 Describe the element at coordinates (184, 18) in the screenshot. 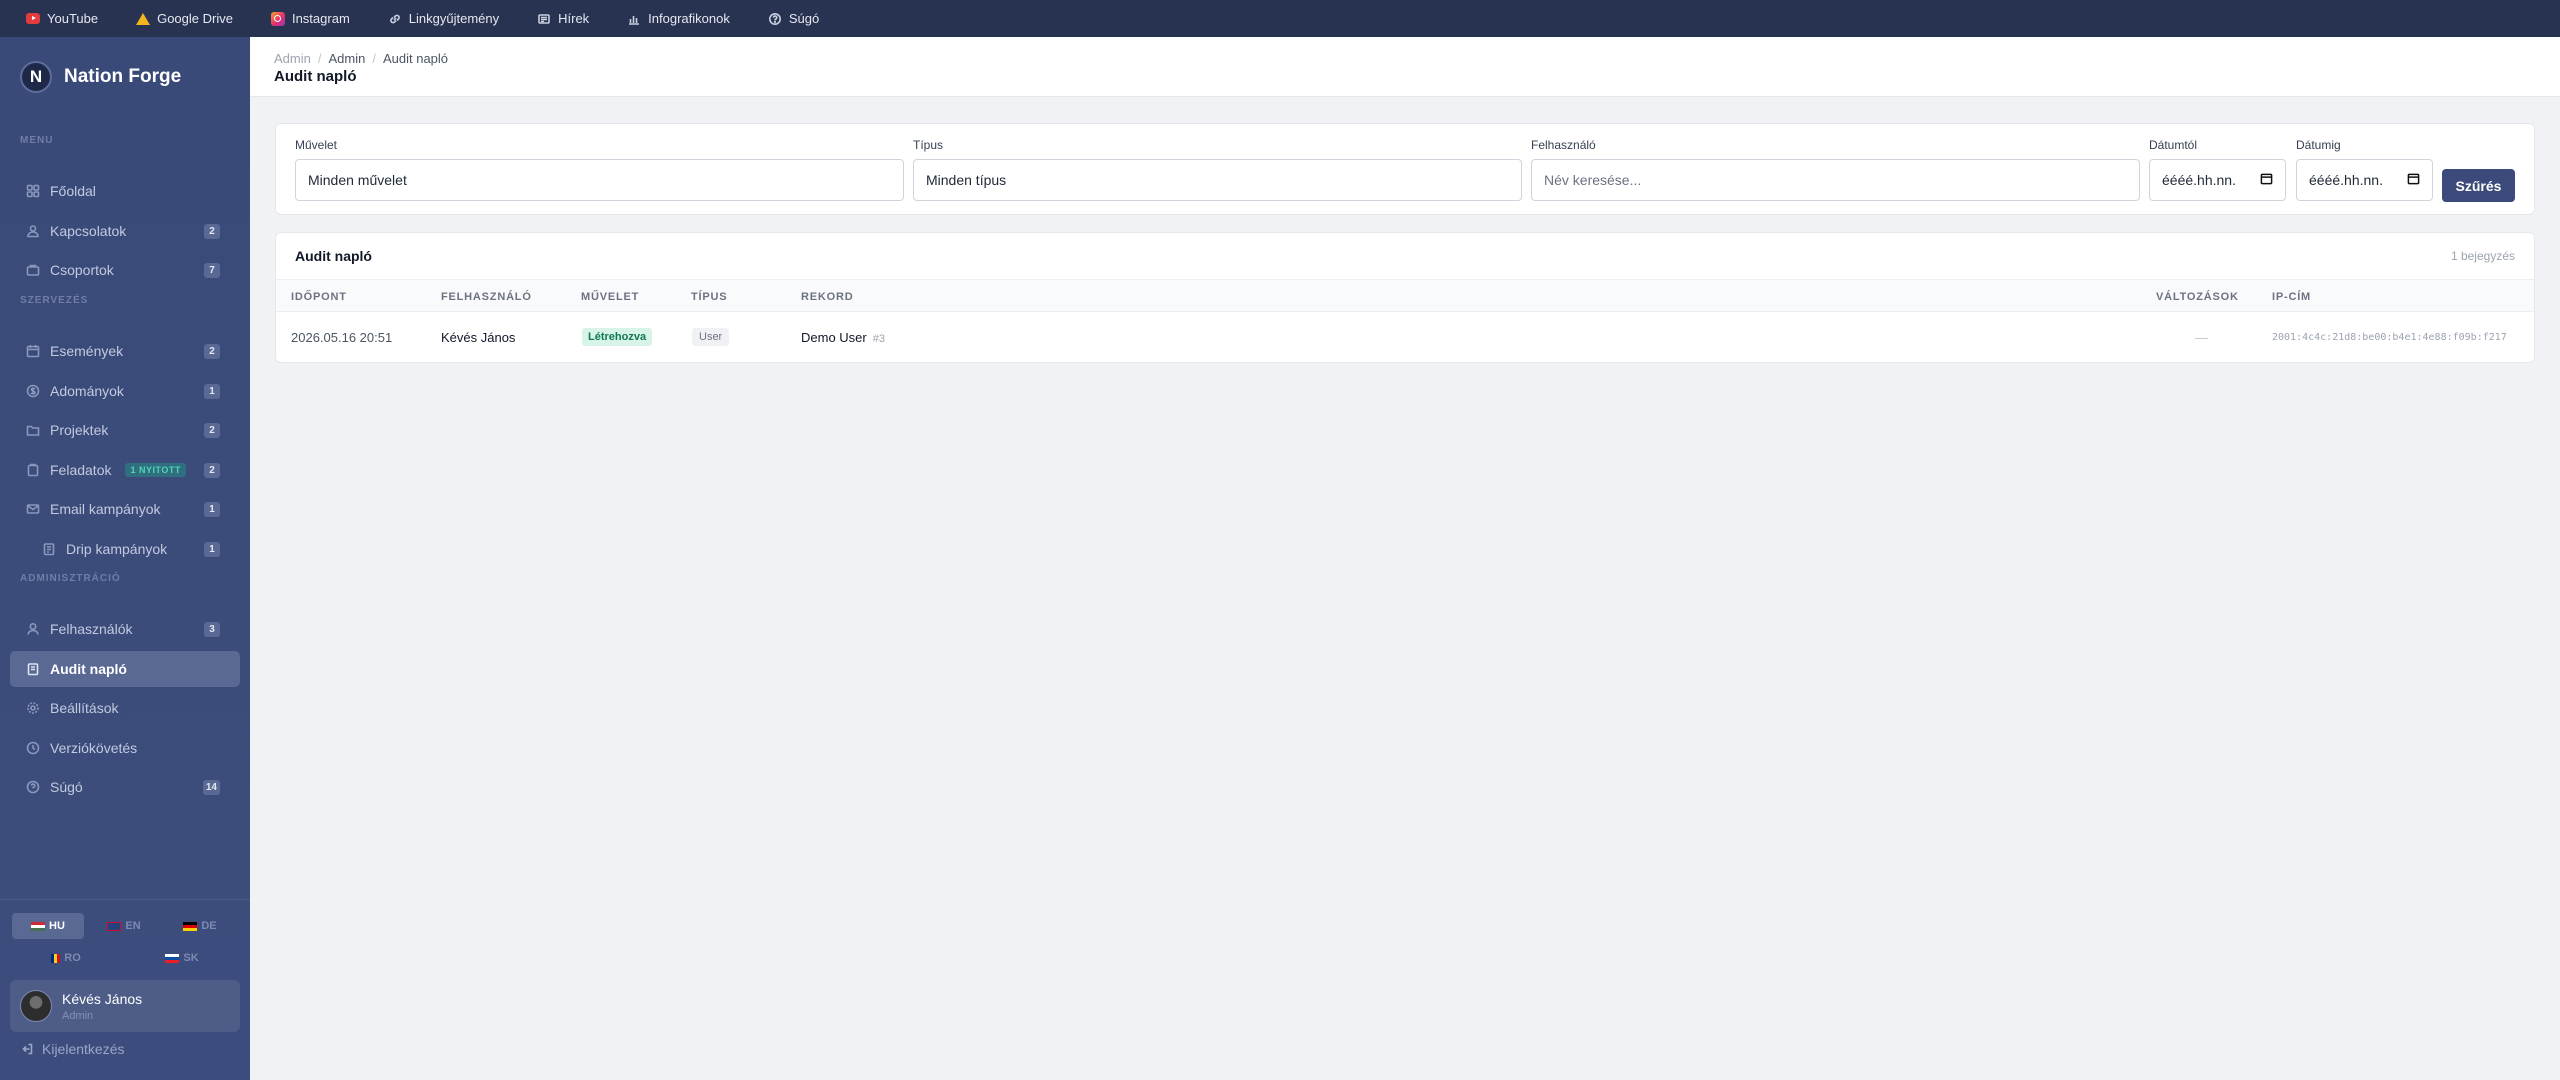

I see `bookmark-google-drive: Google Drive` at that location.